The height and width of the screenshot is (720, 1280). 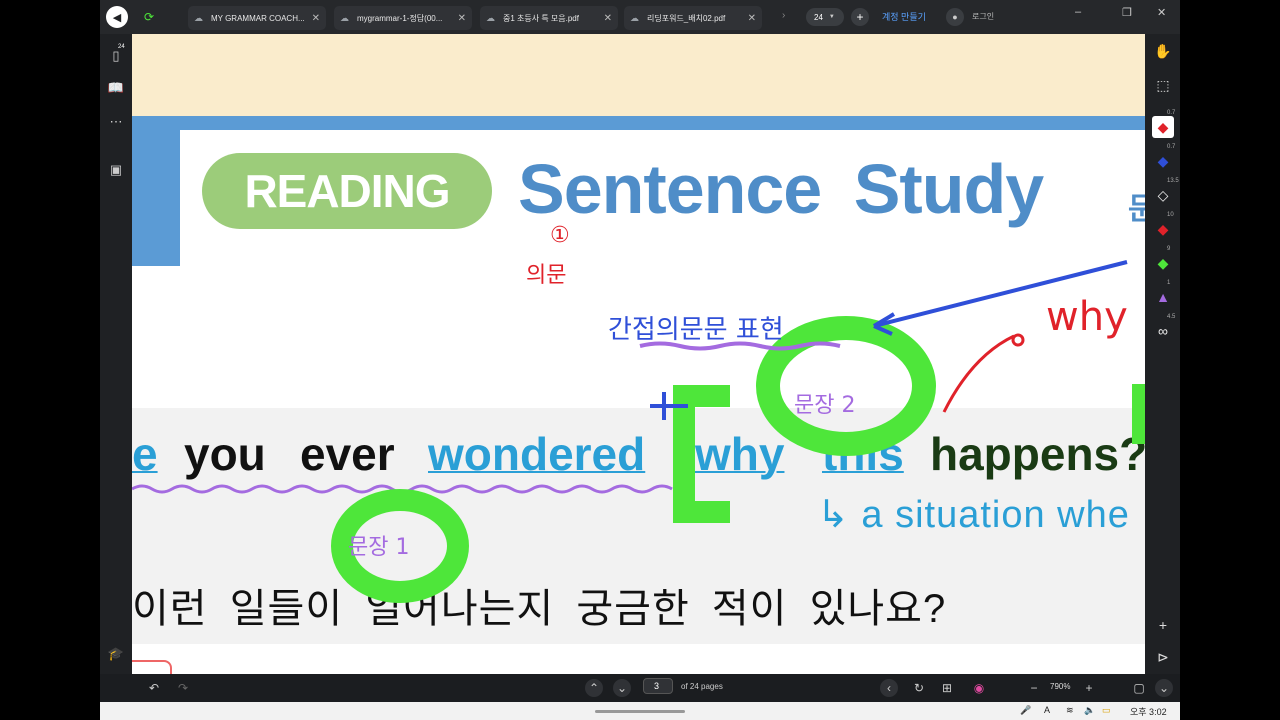 What do you see at coordinates (116, 363) in the screenshot?
I see `left-rail: ▯ 24 📖 ⋯ ▣ 🎓 ⚙` at bounding box center [116, 363].